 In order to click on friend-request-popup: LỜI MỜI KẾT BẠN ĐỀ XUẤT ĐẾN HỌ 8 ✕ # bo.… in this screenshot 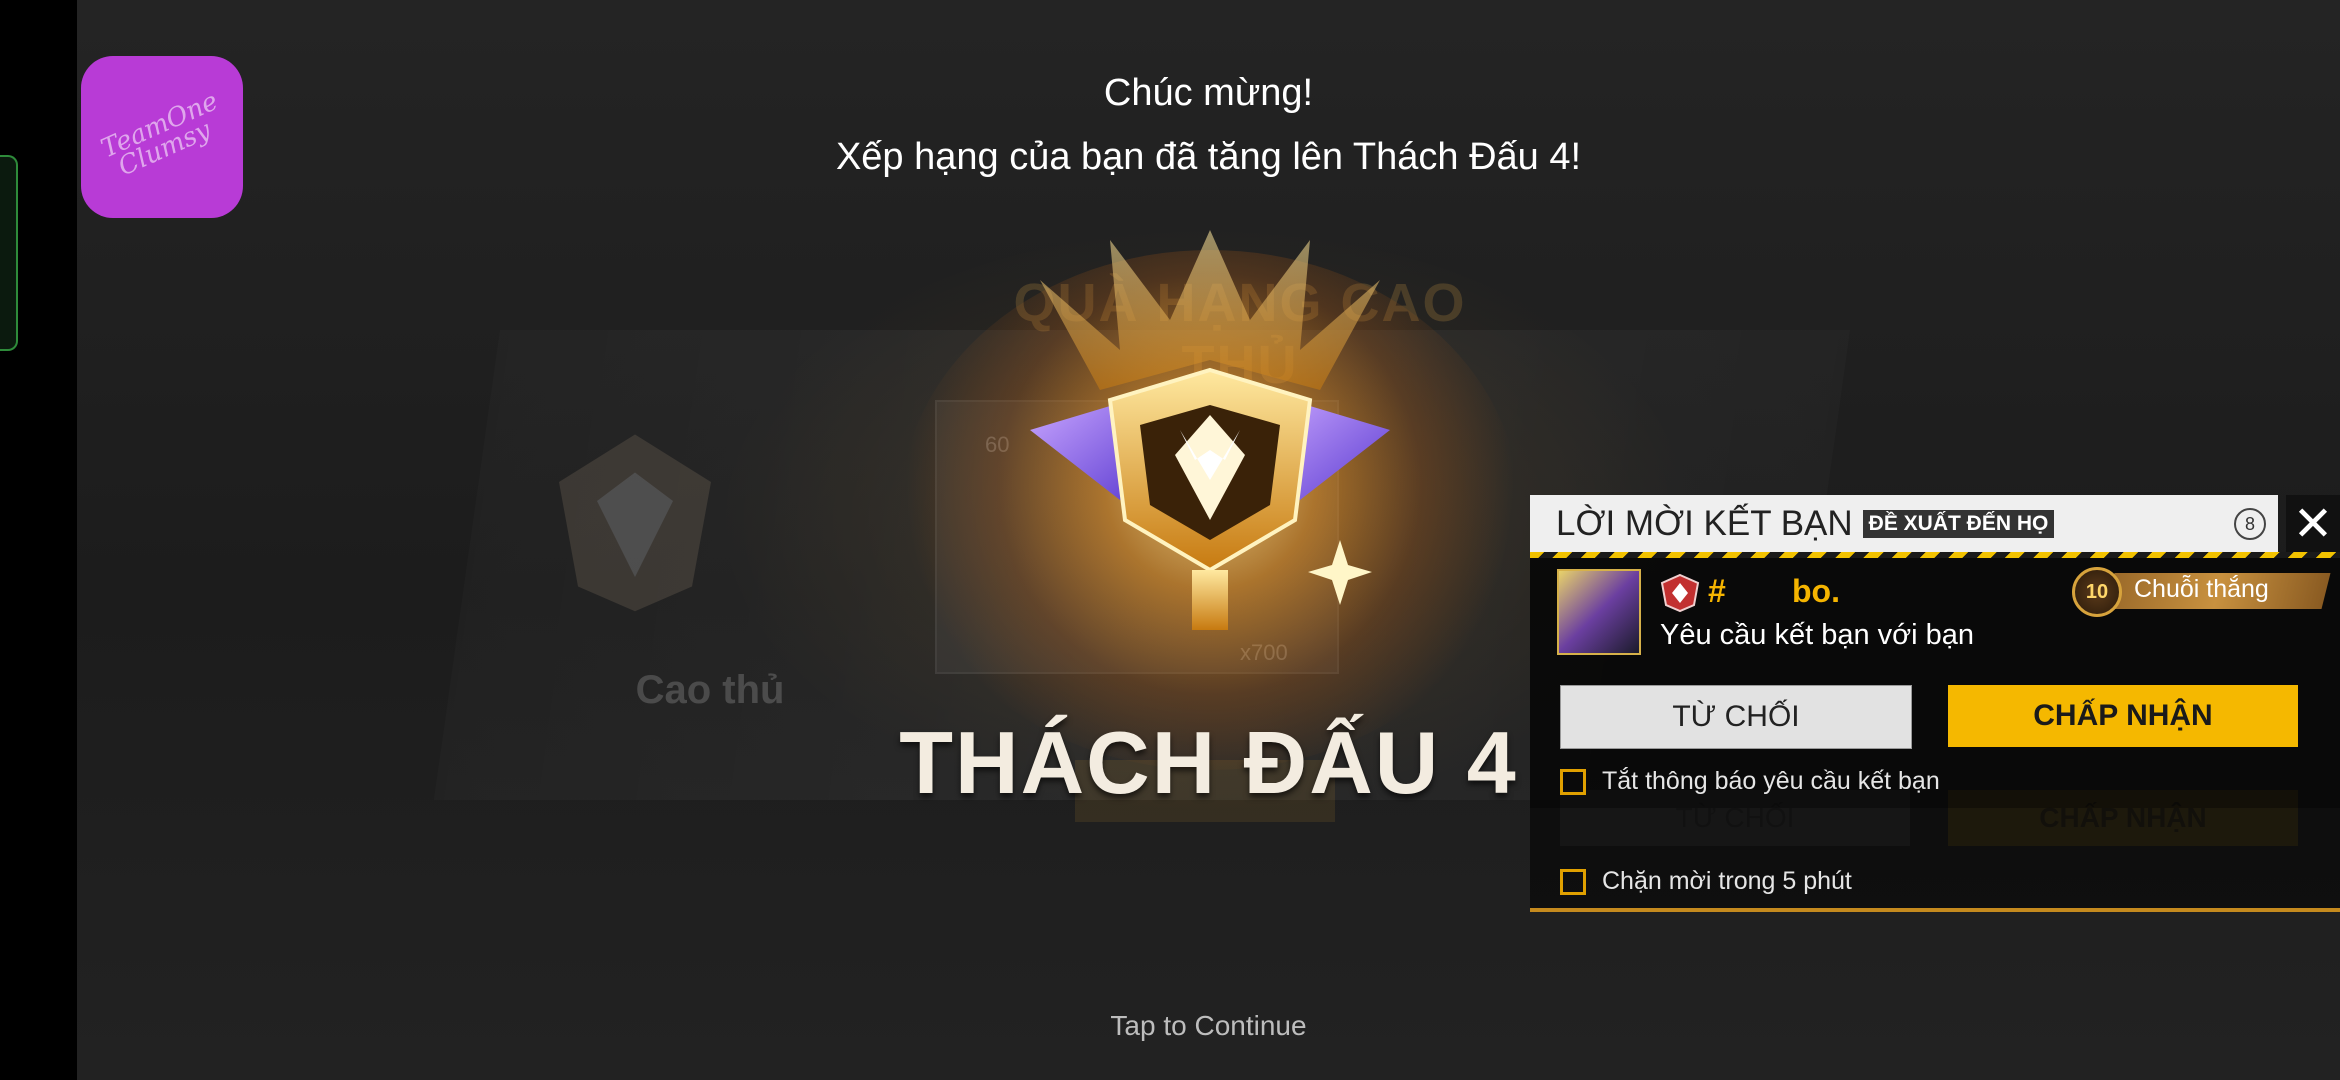, I will do `click(1935, 705)`.